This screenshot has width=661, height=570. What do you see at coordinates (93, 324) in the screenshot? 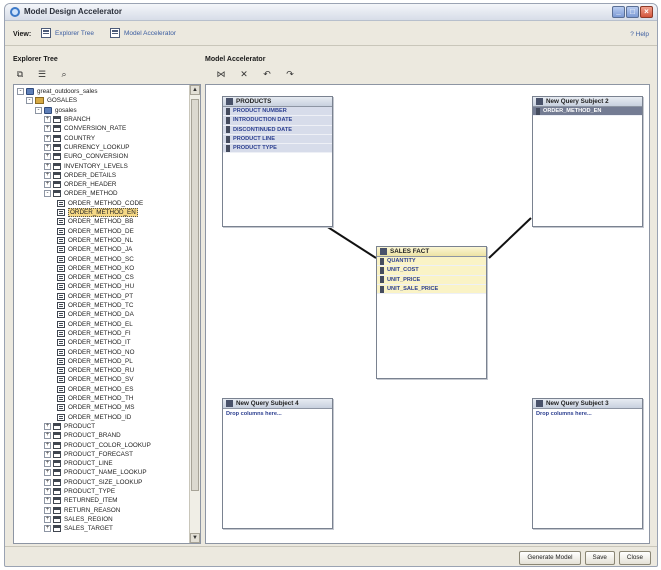
I see `tree-item: ORDER_METHOD_EL` at bounding box center [93, 324].